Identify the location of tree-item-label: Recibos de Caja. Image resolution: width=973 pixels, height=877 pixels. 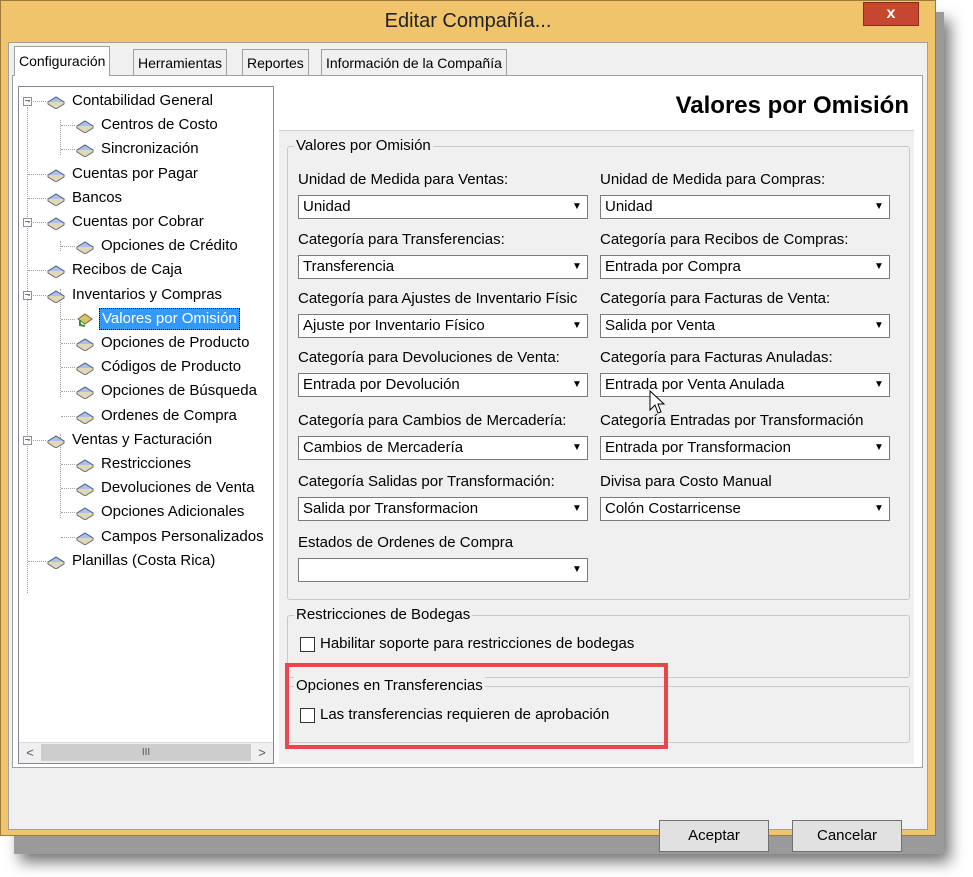
(127, 270).